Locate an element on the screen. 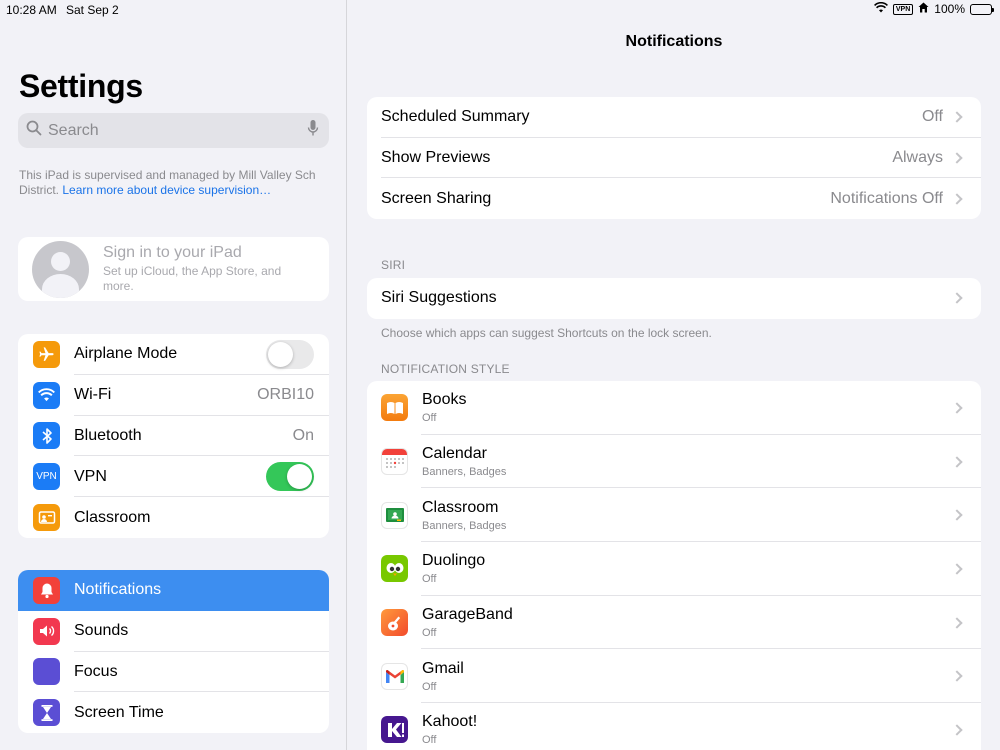  search-icon is located at coordinates (34, 130).